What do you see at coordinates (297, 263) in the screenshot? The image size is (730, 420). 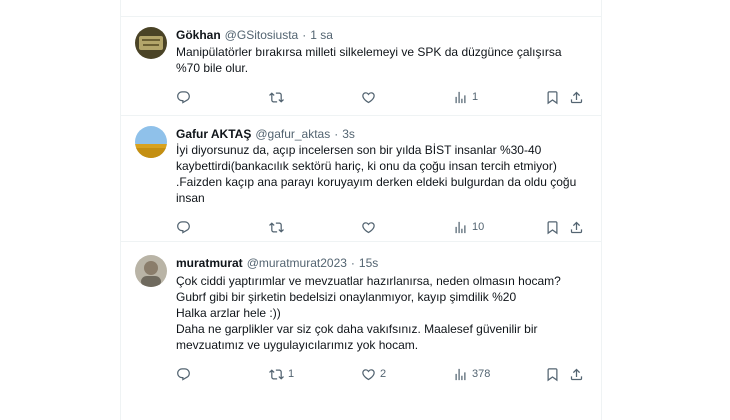 I see `author-handle: @muratmurat2023` at bounding box center [297, 263].